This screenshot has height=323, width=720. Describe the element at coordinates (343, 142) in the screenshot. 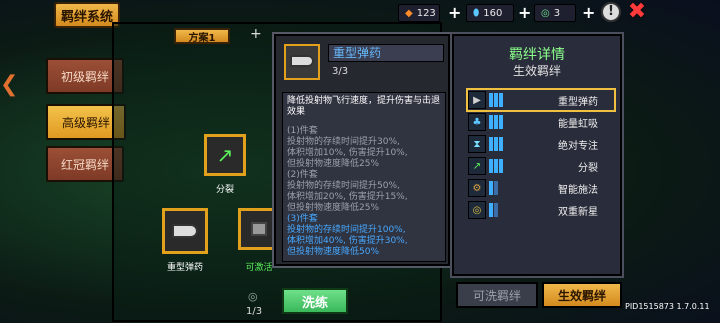

I see `tooltip-level-line: 投射物的存续时间提升30%,` at that location.